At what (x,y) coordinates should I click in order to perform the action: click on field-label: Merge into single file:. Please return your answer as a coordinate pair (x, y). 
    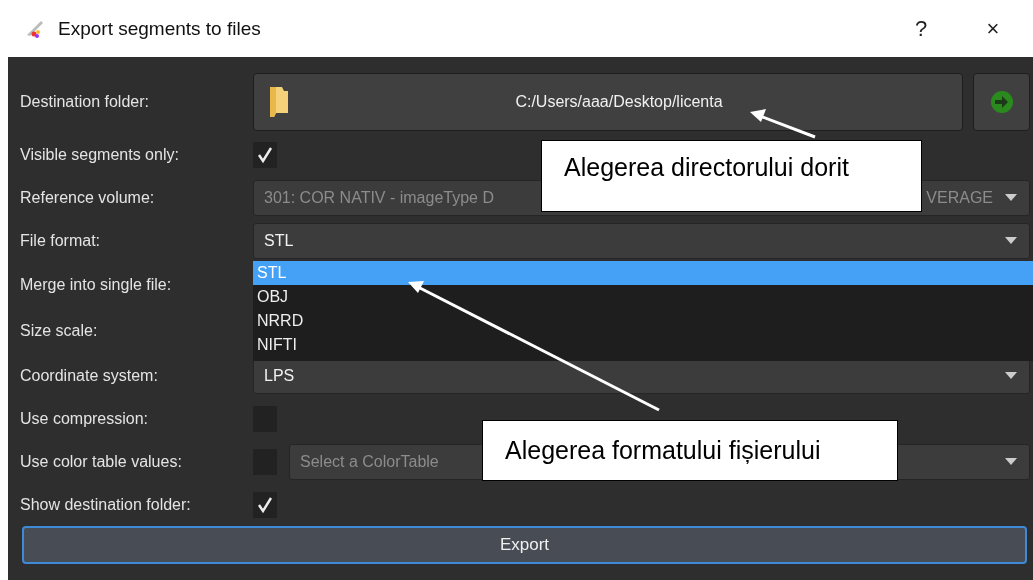
    Looking at the image, I should click on (96, 285).